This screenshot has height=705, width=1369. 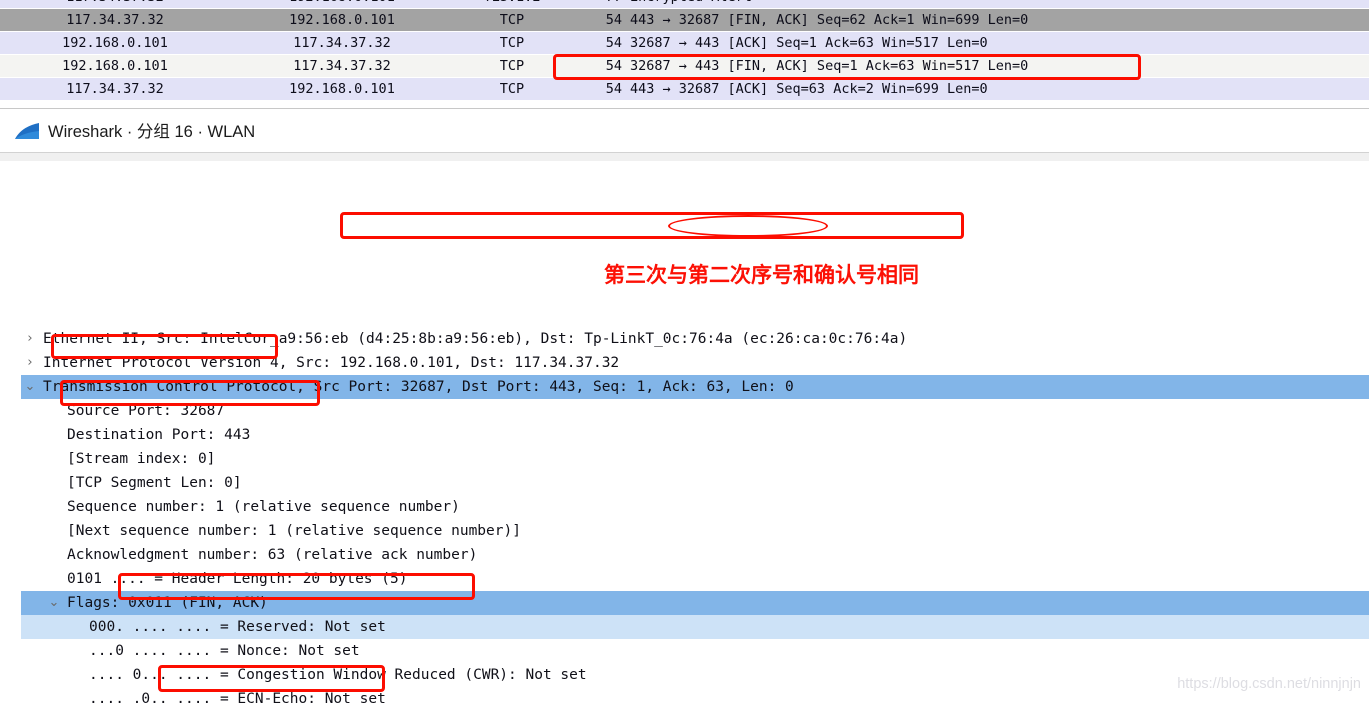 What do you see at coordinates (512, 4) in the screenshot?
I see `packet-protocol: TLSv1.2` at bounding box center [512, 4].